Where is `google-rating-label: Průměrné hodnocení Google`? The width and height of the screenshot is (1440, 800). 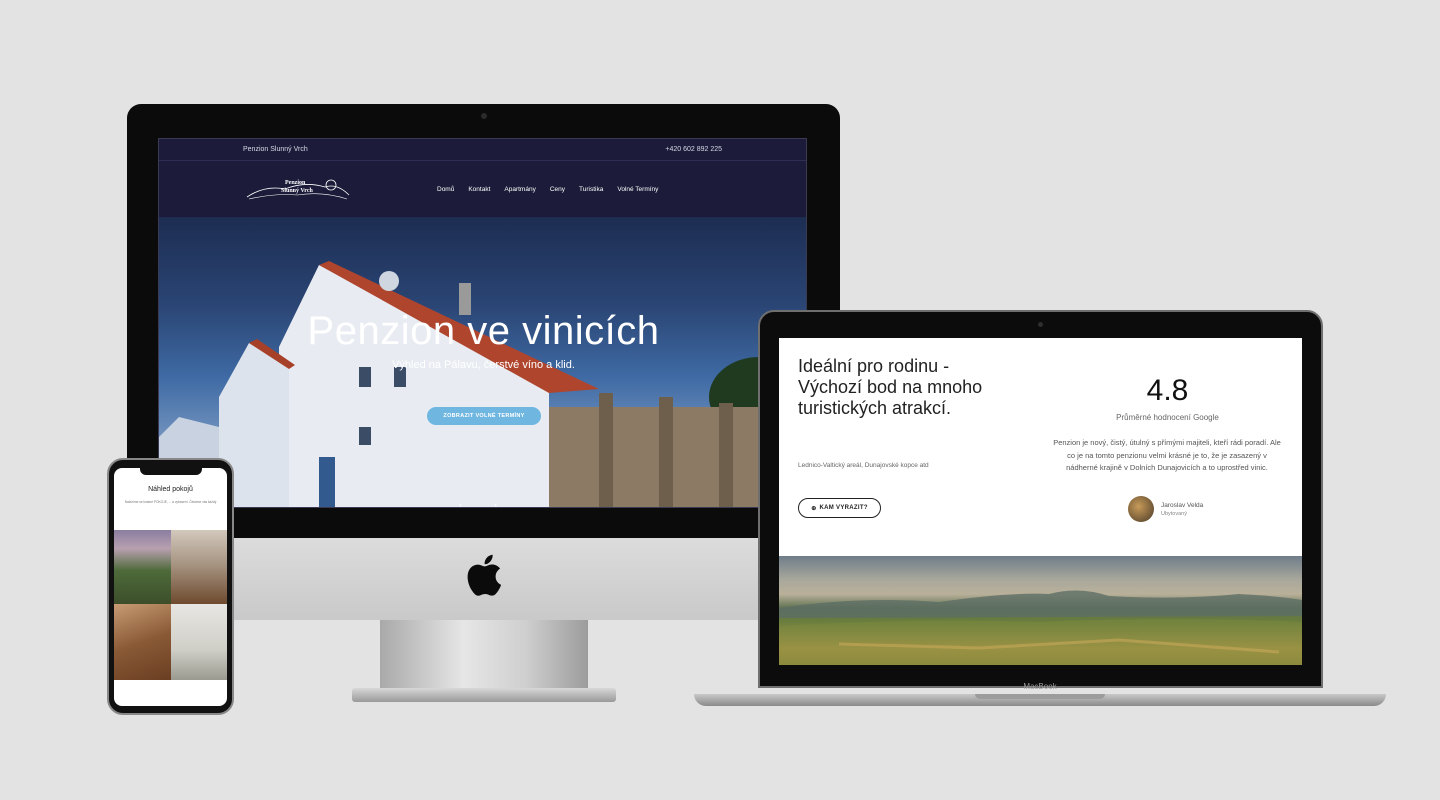 google-rating-label: Průměrné hodnocení Google is located at coordinates (1167, 417).